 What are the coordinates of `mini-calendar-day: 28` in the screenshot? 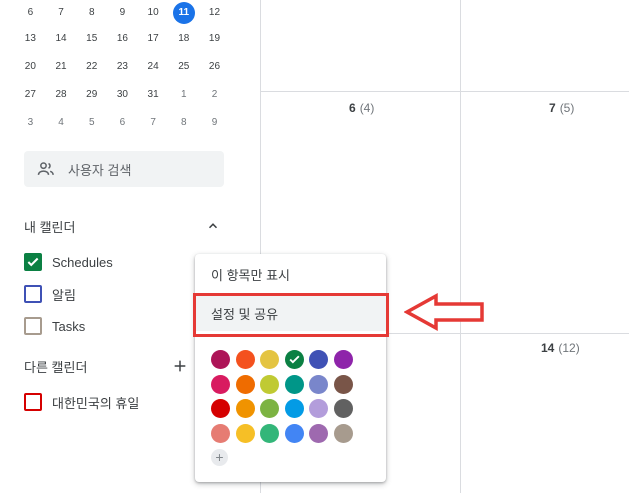 It's located at (61, 95).